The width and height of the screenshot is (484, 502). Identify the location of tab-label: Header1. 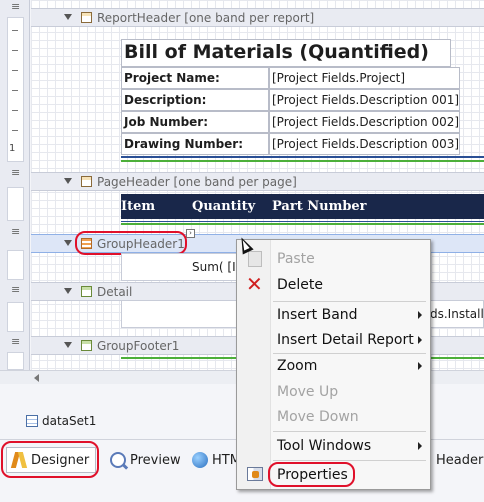
(460, 460).